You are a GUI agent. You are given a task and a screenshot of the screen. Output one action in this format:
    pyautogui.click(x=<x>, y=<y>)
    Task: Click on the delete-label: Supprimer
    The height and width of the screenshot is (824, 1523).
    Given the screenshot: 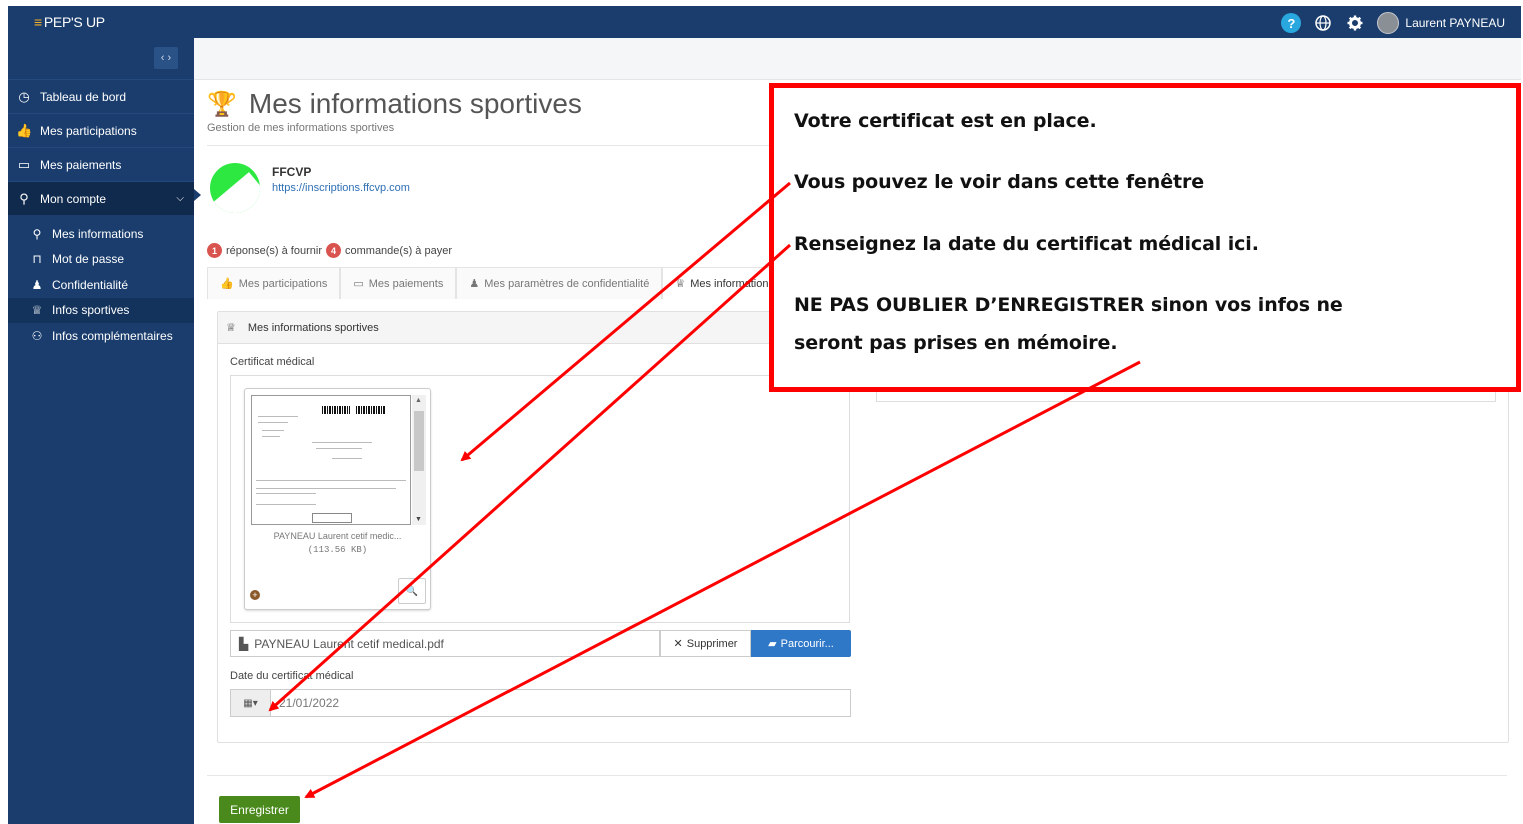 What is the action you would take?
    pyautogui.click(x=712, y=643)
    